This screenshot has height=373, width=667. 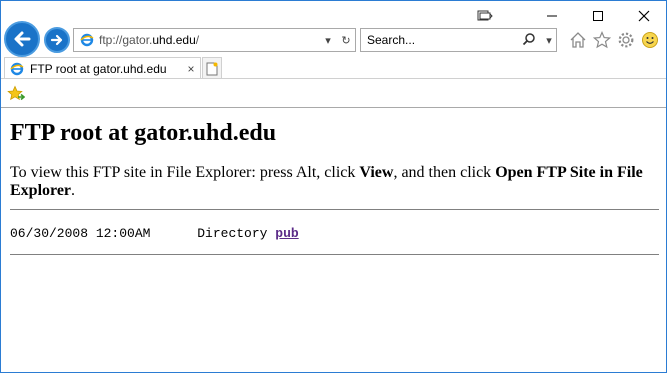 I want to click on directory-link-pub: pub, so click(x=286, y=233).